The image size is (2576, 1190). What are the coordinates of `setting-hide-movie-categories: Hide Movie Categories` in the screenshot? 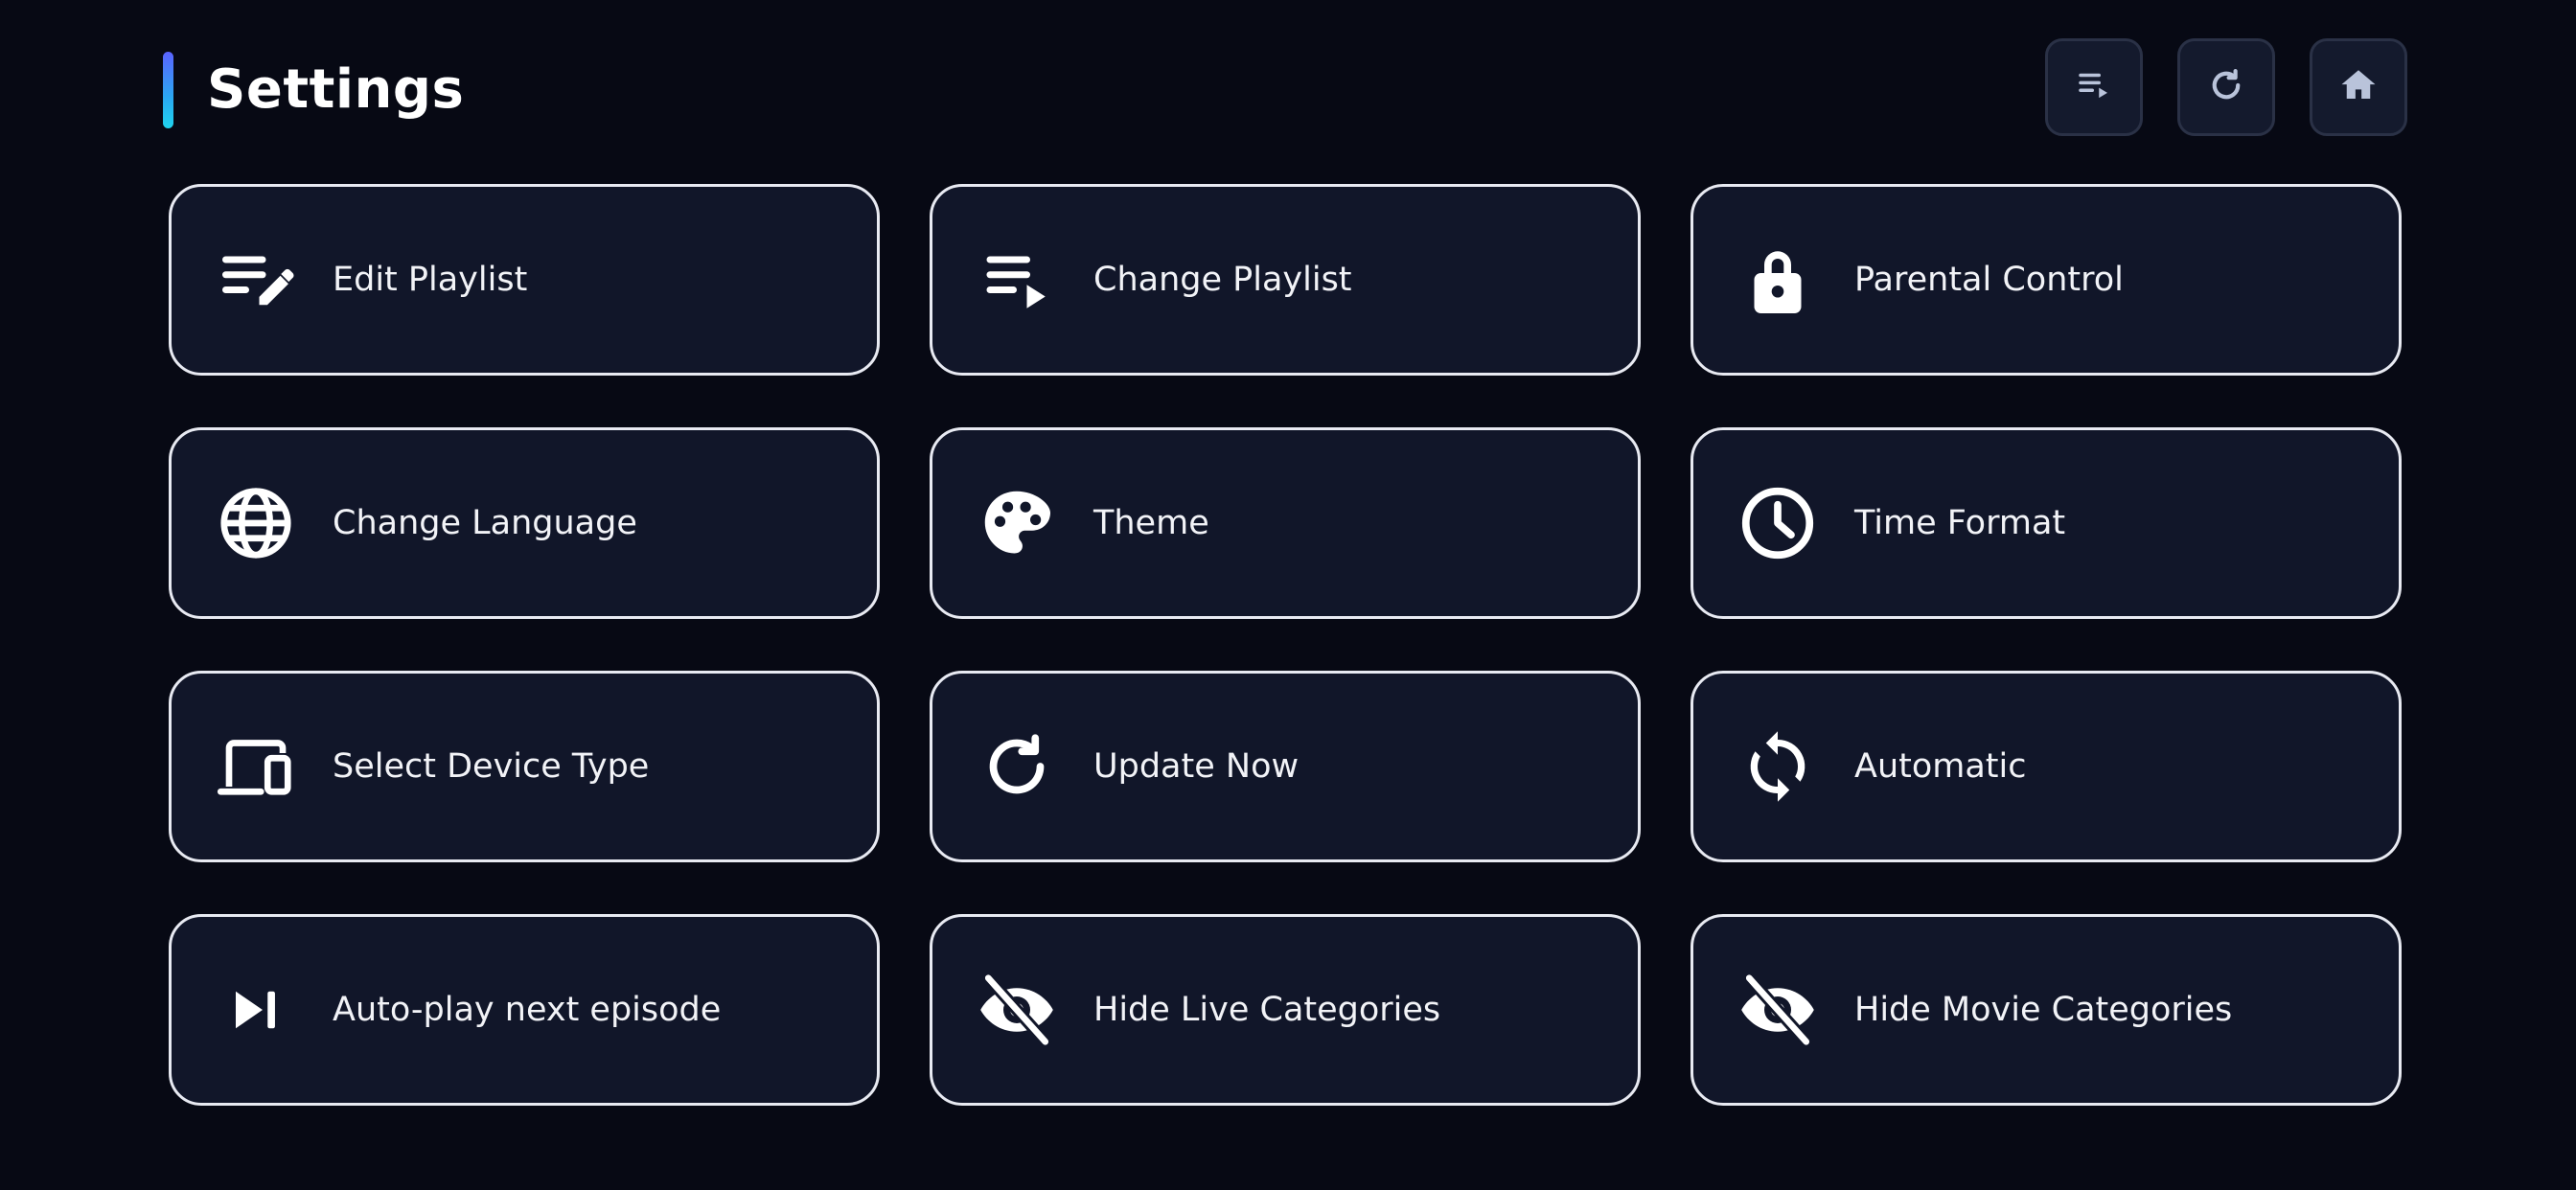 It's located at (2046, 1010).